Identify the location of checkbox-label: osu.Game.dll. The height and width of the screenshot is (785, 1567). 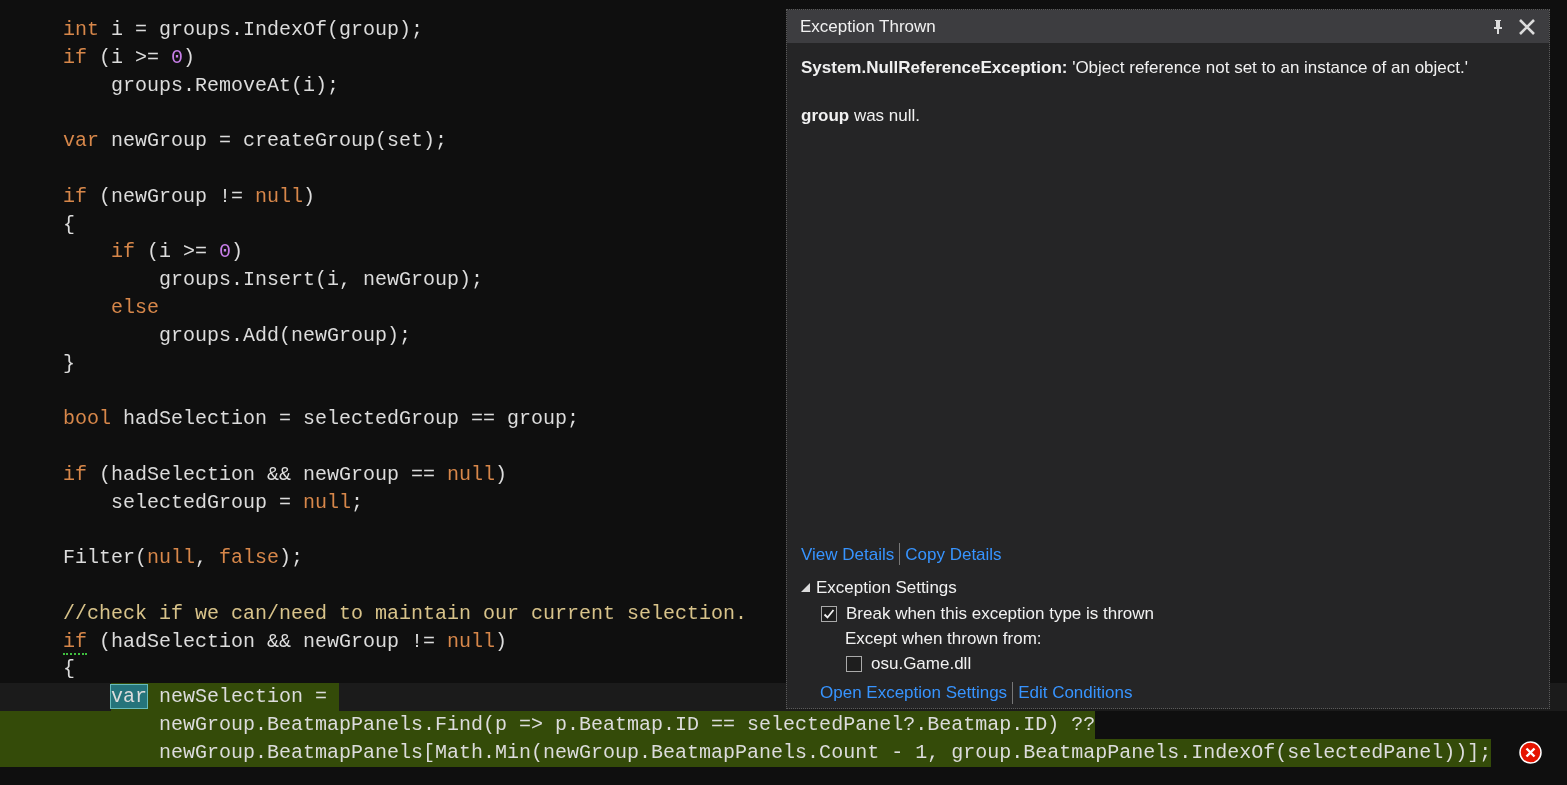
(921, 663).